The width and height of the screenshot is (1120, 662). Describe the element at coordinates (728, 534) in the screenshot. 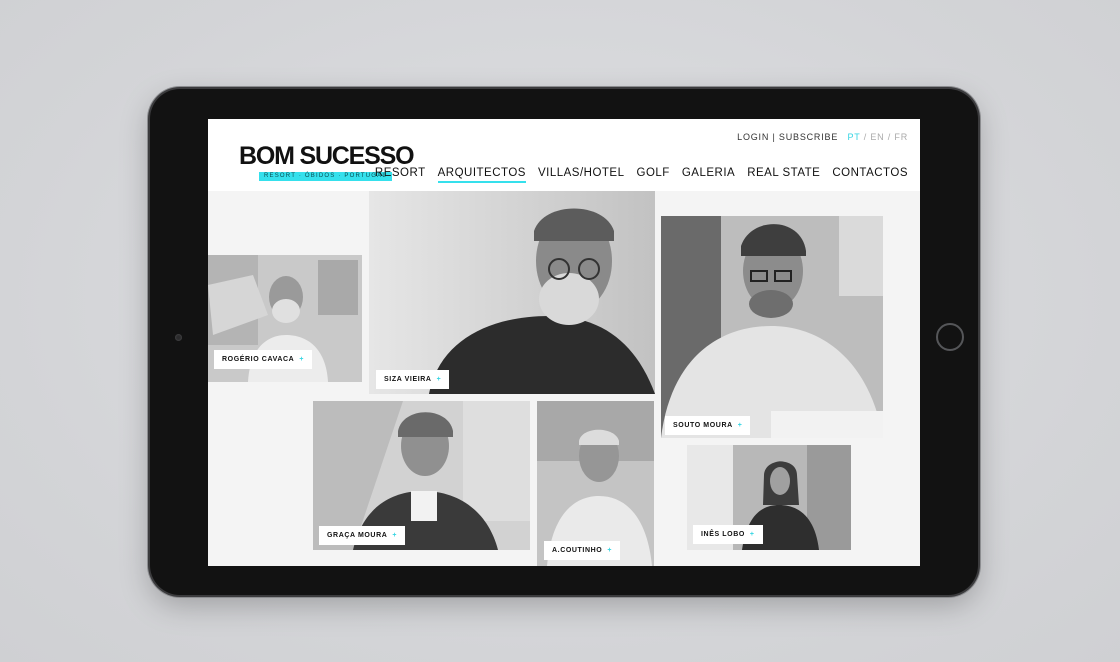

I see `architect-label: INÊS LOBO +` at that location.